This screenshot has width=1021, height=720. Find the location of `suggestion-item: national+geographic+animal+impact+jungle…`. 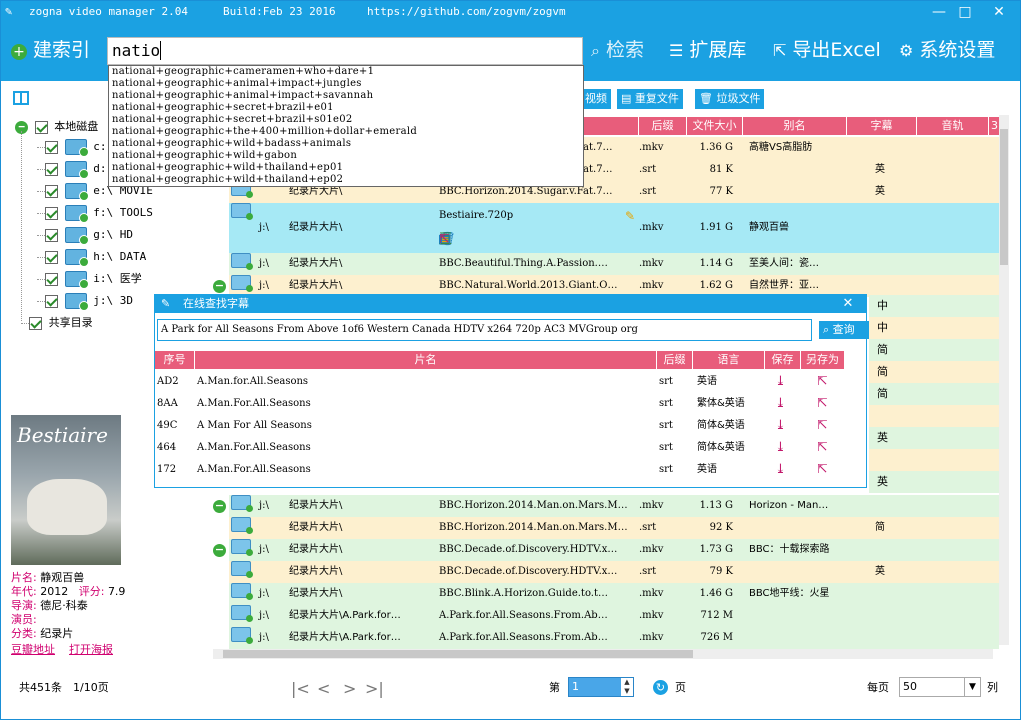

suggestion-item: national+geographic+animal+impact+jungle… is located at coordinates (346, 84).